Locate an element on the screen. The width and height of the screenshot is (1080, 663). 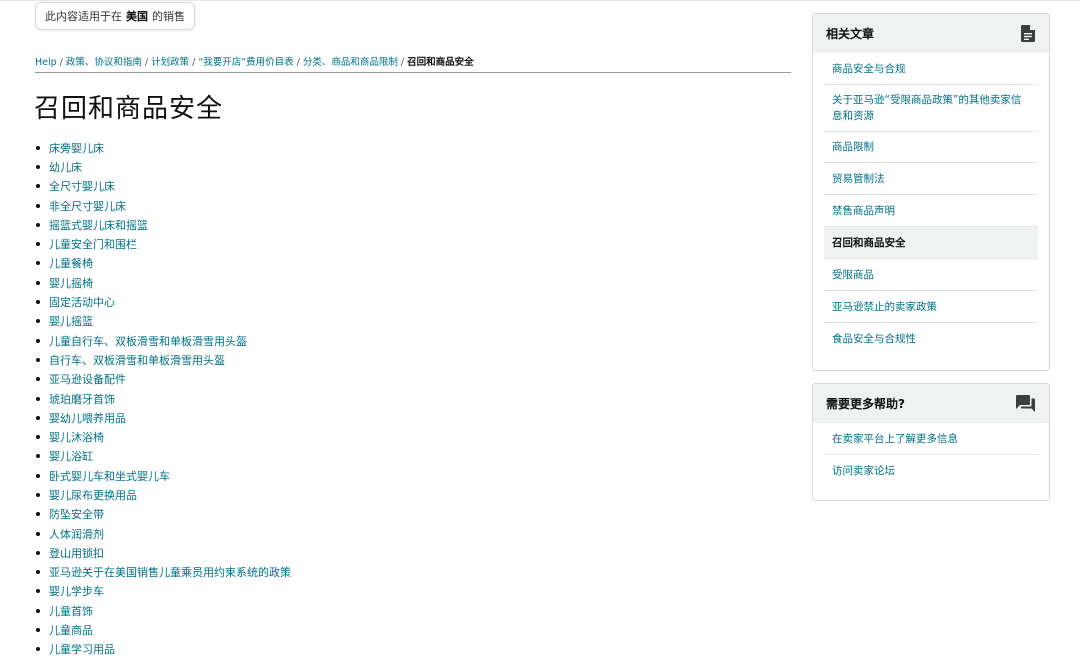
more-help-item: 在卖家平台上了解更多信息 is located at coordinates (931, 439).